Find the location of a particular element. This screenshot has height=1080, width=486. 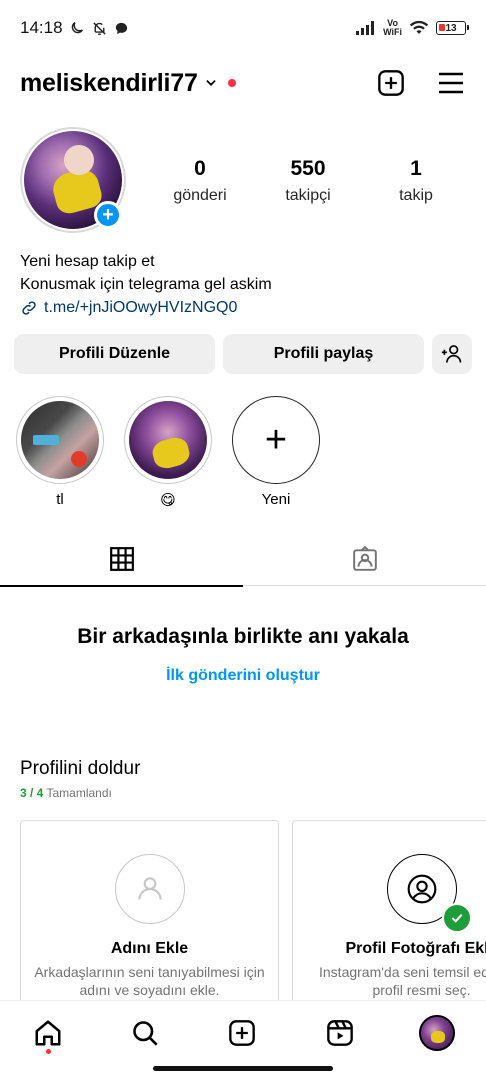

share-profile-button: Profili paylaş is located at coordinates (323, 354).